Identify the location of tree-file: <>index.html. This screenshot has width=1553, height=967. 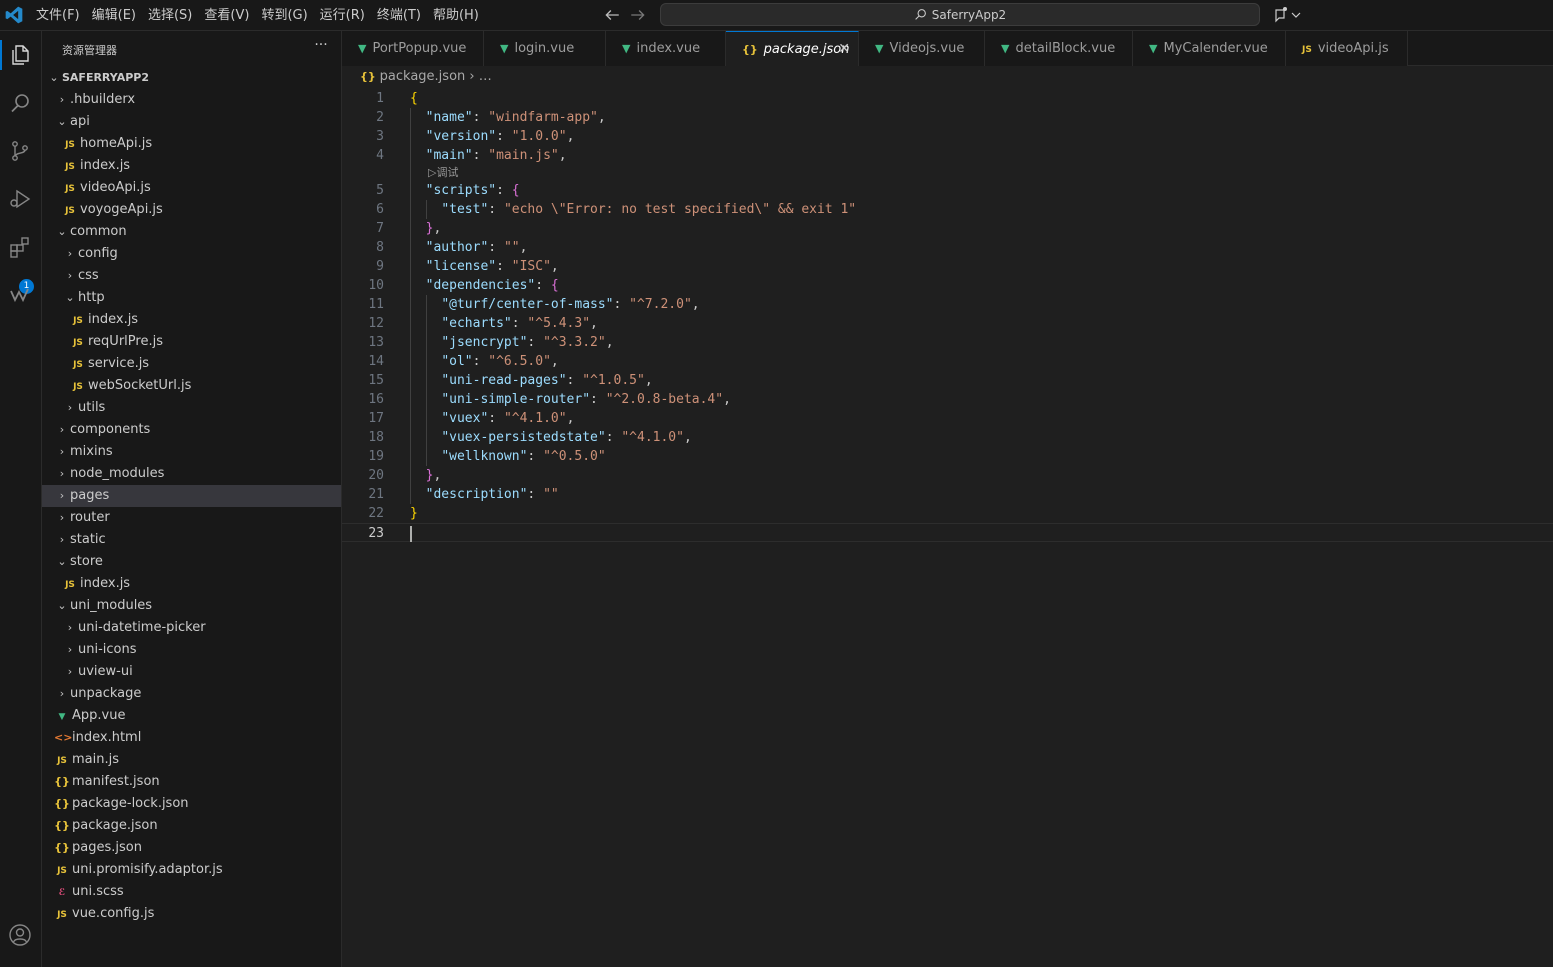
(191, 738).